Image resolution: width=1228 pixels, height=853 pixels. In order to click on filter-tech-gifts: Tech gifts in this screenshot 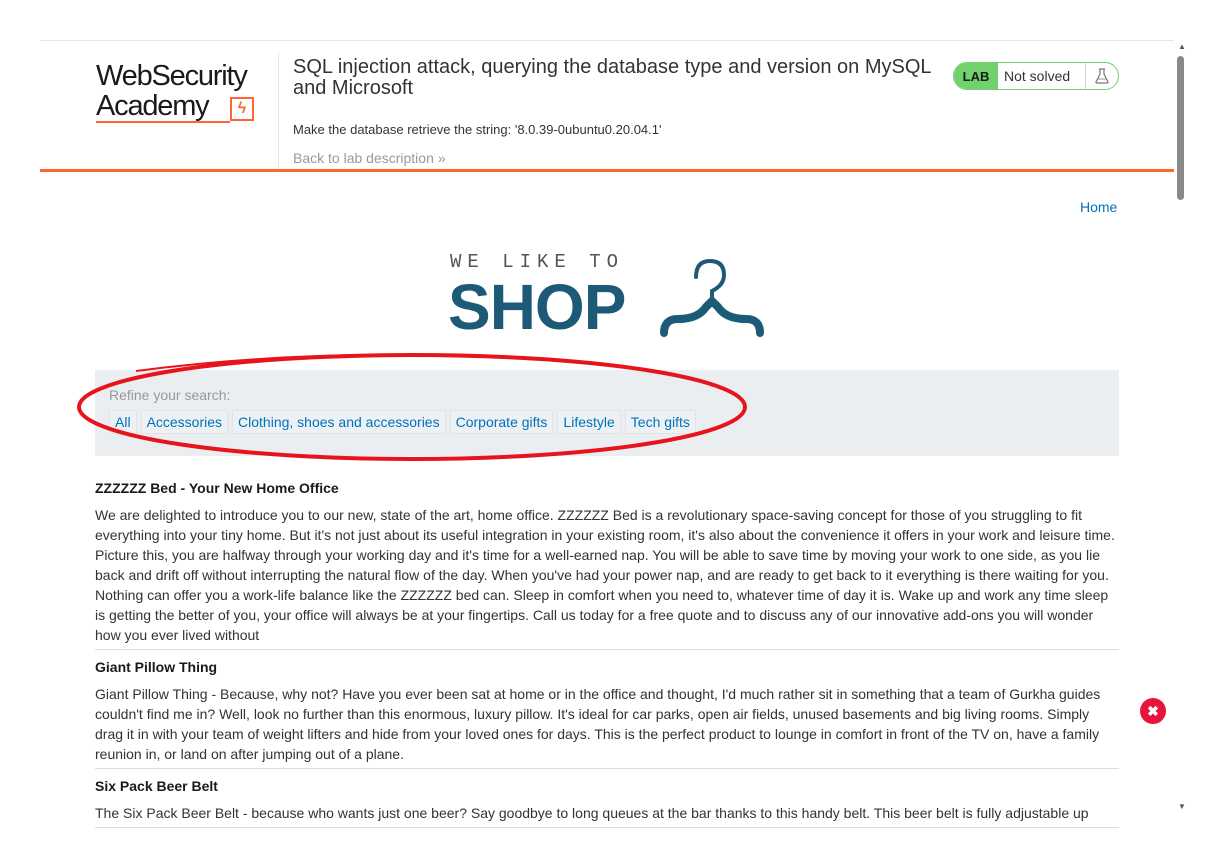, I will do `click(660, 422)`.